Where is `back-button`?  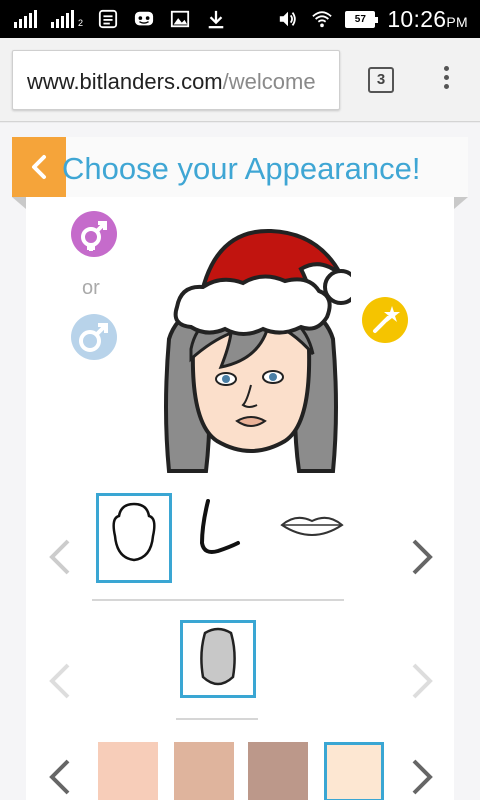
back-button is located at coordinates (39, 167).